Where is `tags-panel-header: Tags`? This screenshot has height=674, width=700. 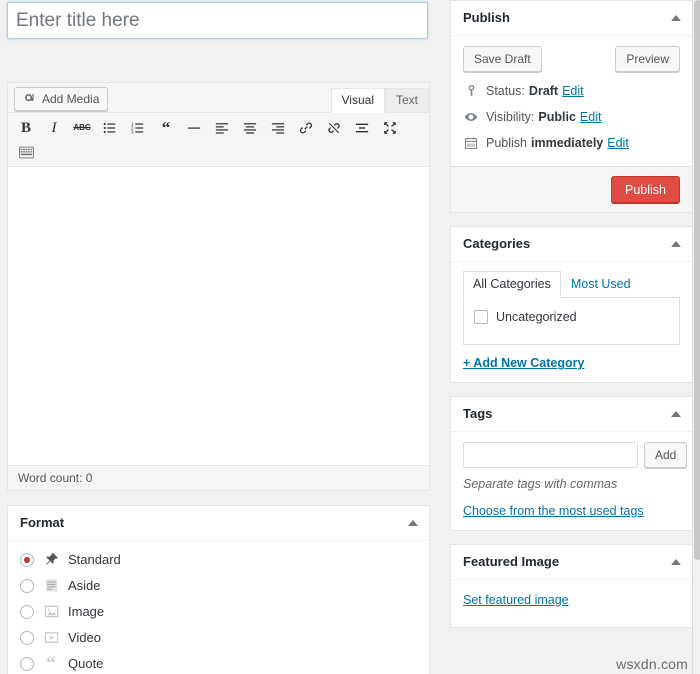 tags-panel-header: Tags is located at coordinates (571, 415).